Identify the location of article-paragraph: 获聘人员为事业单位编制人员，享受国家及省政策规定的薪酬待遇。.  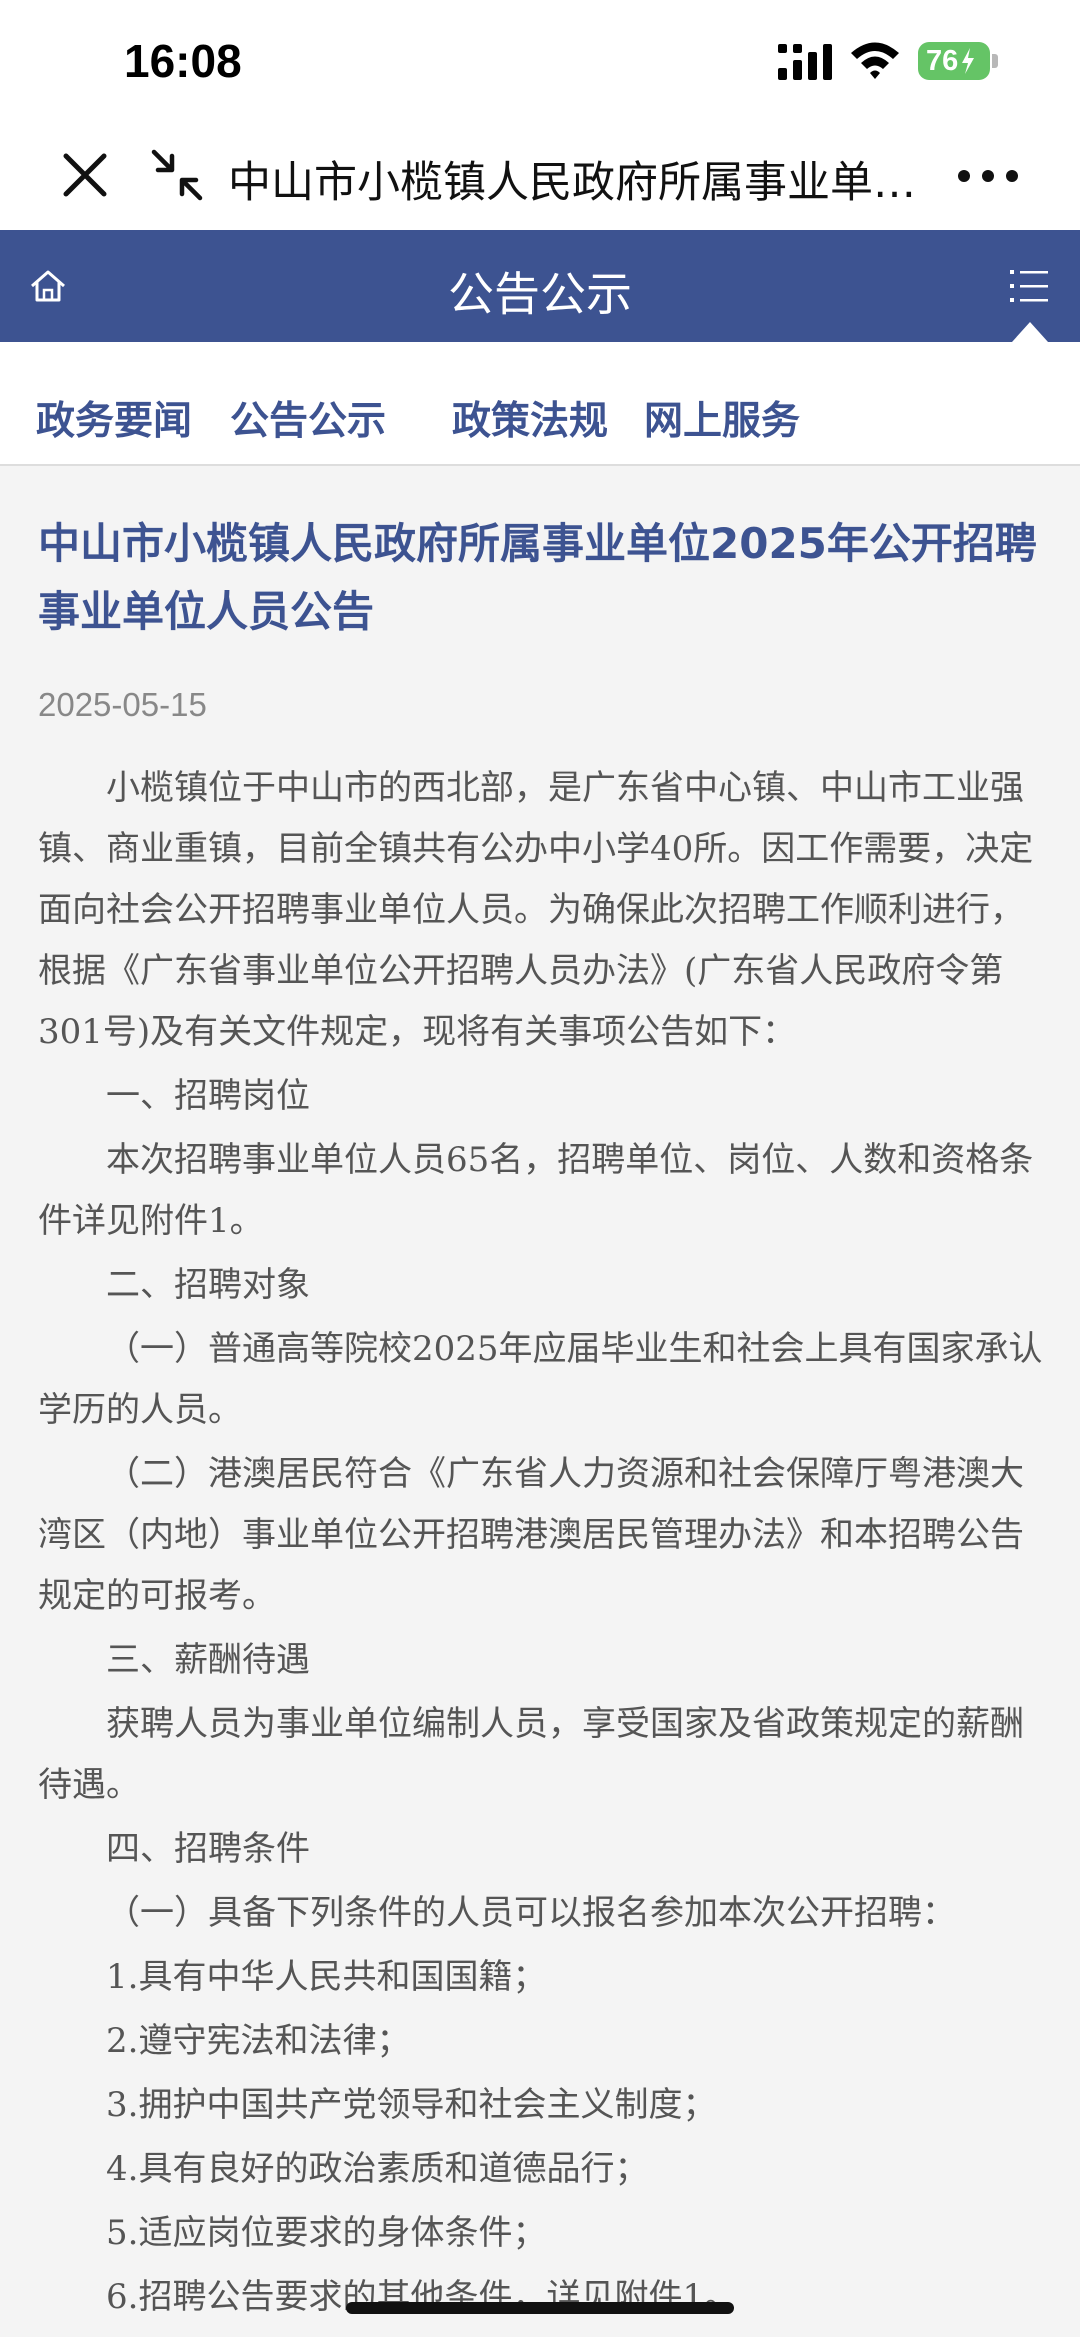
(531, 1754).